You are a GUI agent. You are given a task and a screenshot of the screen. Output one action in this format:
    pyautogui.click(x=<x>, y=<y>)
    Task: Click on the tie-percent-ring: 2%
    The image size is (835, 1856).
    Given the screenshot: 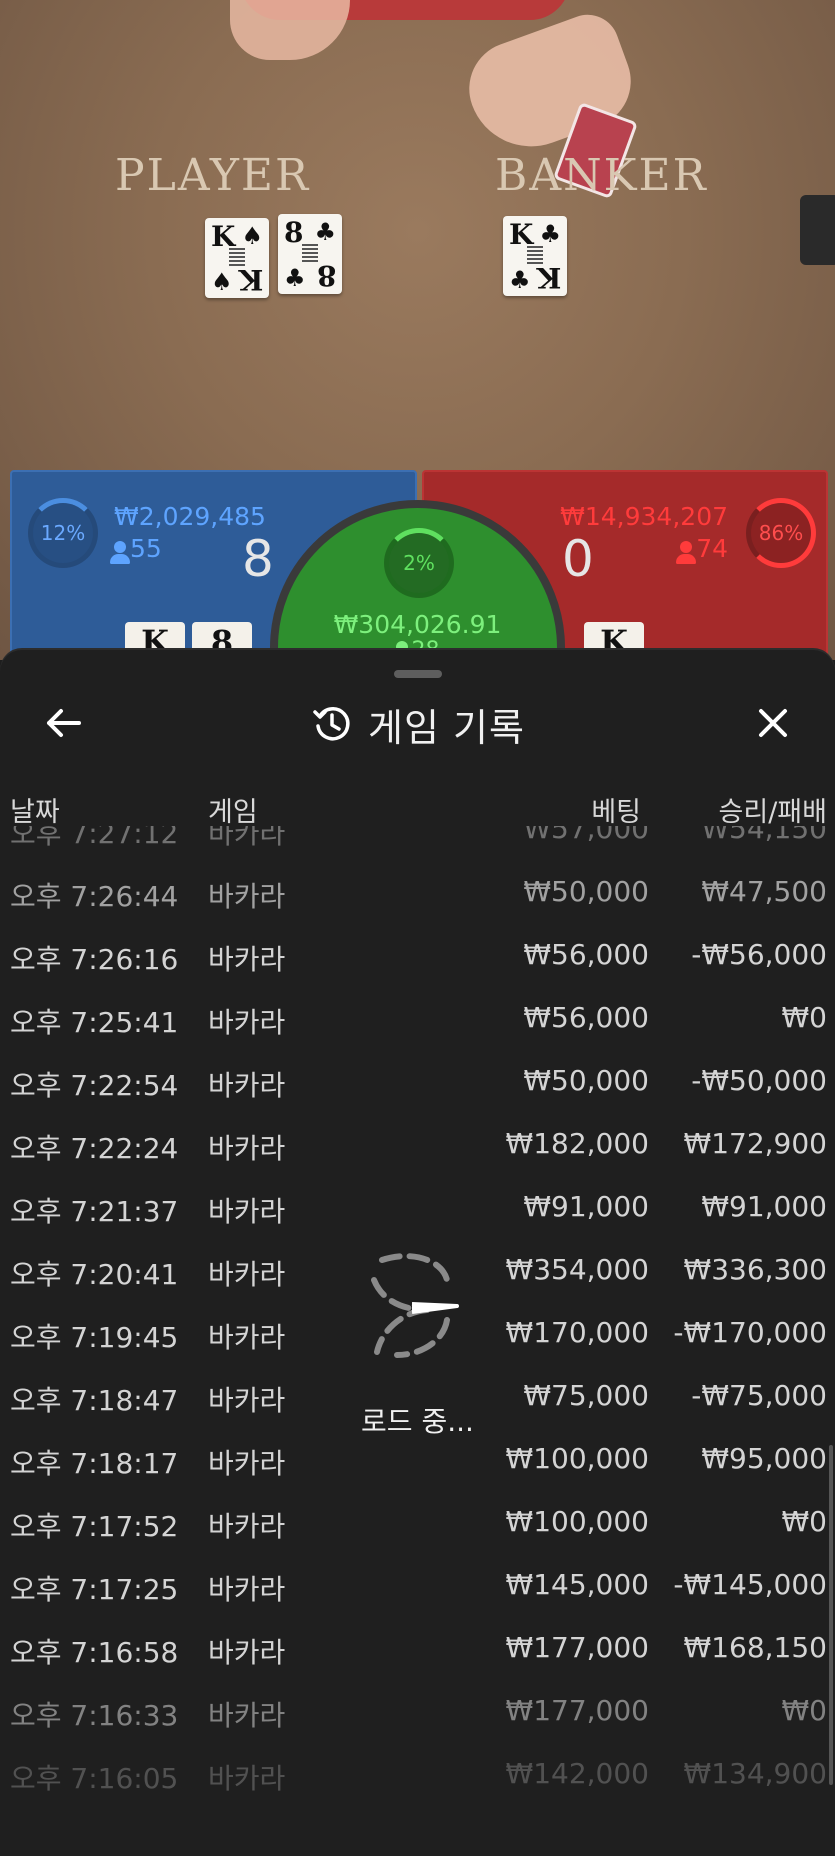 What is the action you would take?
    pyautogui.click(x=419, y=563)
    